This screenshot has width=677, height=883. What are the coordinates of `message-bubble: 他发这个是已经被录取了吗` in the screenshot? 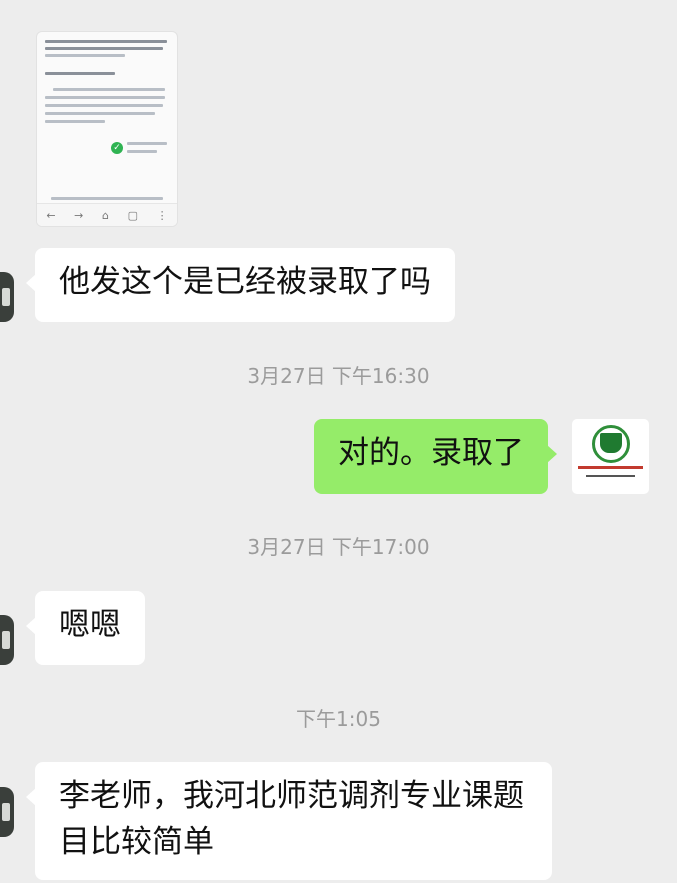 It's located at (240, 285).